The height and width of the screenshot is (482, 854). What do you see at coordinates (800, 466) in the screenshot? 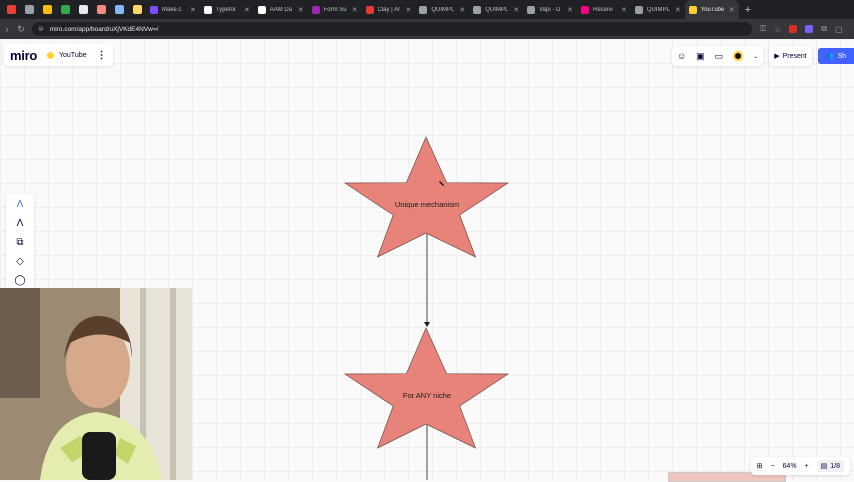
I see `zoom-controls: ⊞ − 64% + ▤ 1/8` at bounding box center [800, 466].